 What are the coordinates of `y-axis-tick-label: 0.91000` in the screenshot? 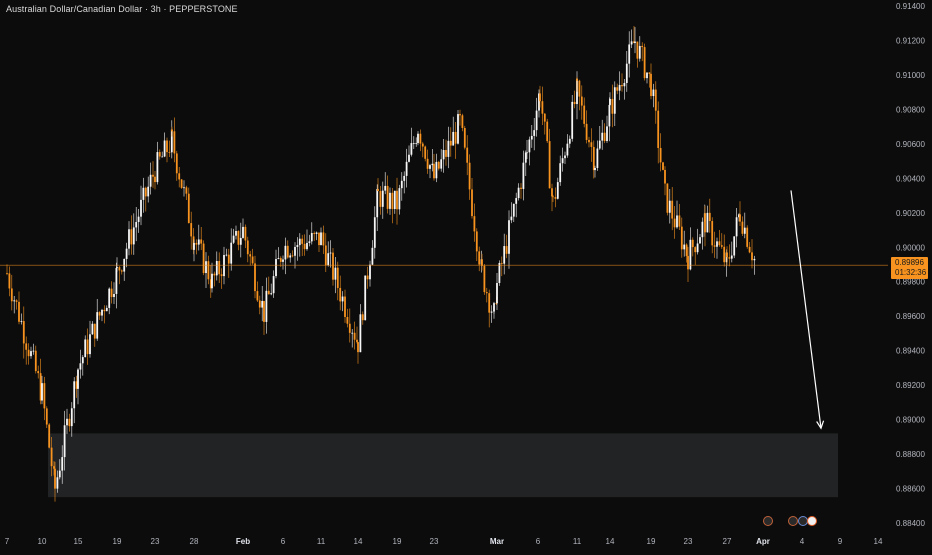 It's located at (910, 75).